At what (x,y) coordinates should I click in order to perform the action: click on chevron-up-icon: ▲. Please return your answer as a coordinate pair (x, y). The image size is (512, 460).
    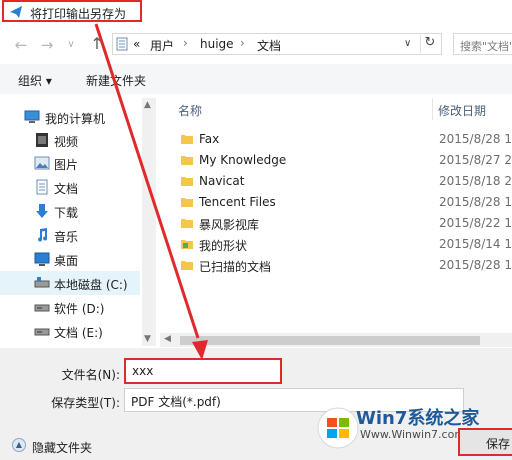
    Looking at the image, I should click on (19, 445).